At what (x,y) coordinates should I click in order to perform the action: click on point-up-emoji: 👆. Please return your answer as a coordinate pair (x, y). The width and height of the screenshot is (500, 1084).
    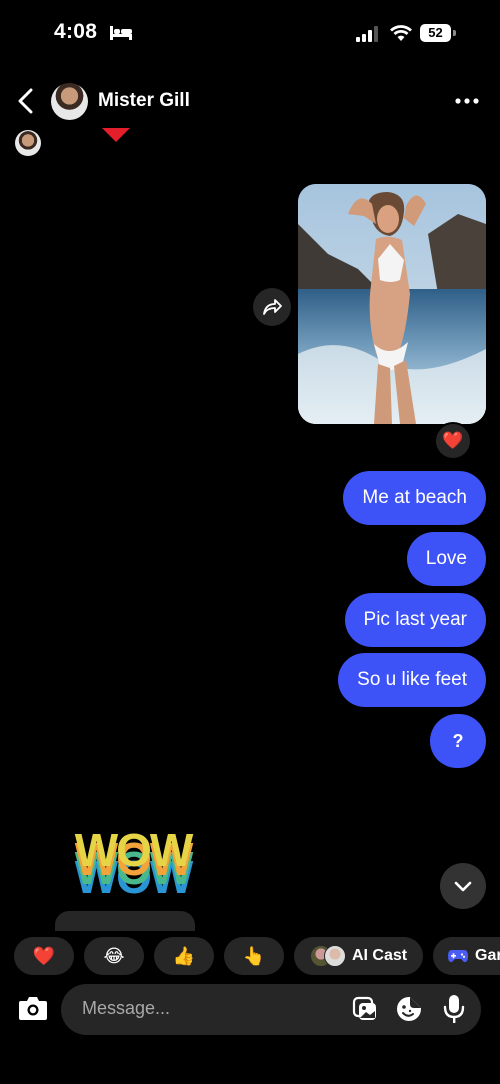
    Looking at the image, I should click on (254, 955).